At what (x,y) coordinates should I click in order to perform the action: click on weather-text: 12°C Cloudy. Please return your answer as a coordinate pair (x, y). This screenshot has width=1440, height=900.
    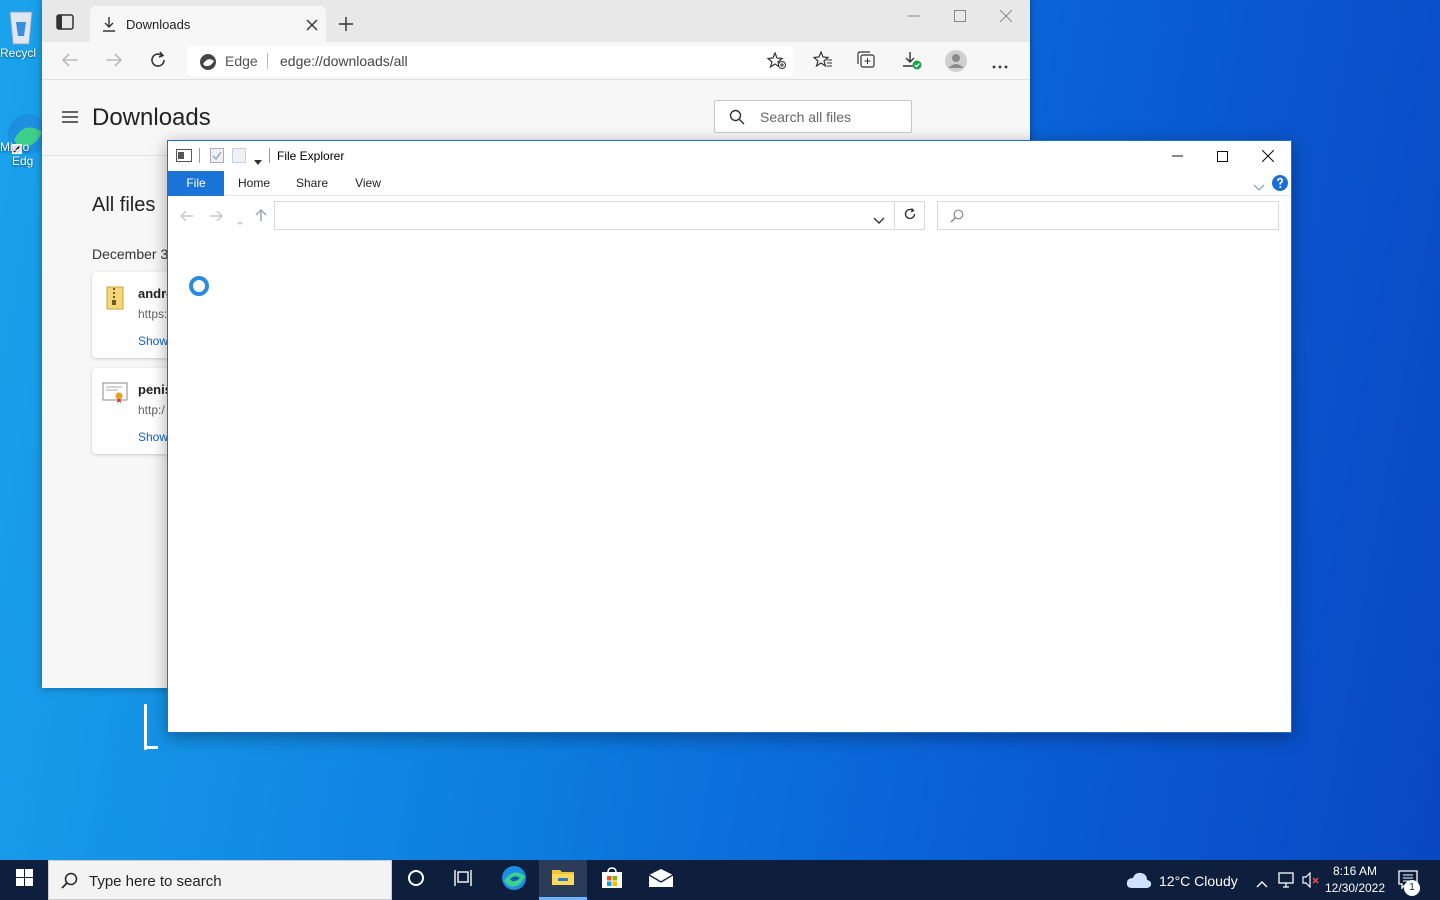
    Looking at the image, I should click on (1198, 881).